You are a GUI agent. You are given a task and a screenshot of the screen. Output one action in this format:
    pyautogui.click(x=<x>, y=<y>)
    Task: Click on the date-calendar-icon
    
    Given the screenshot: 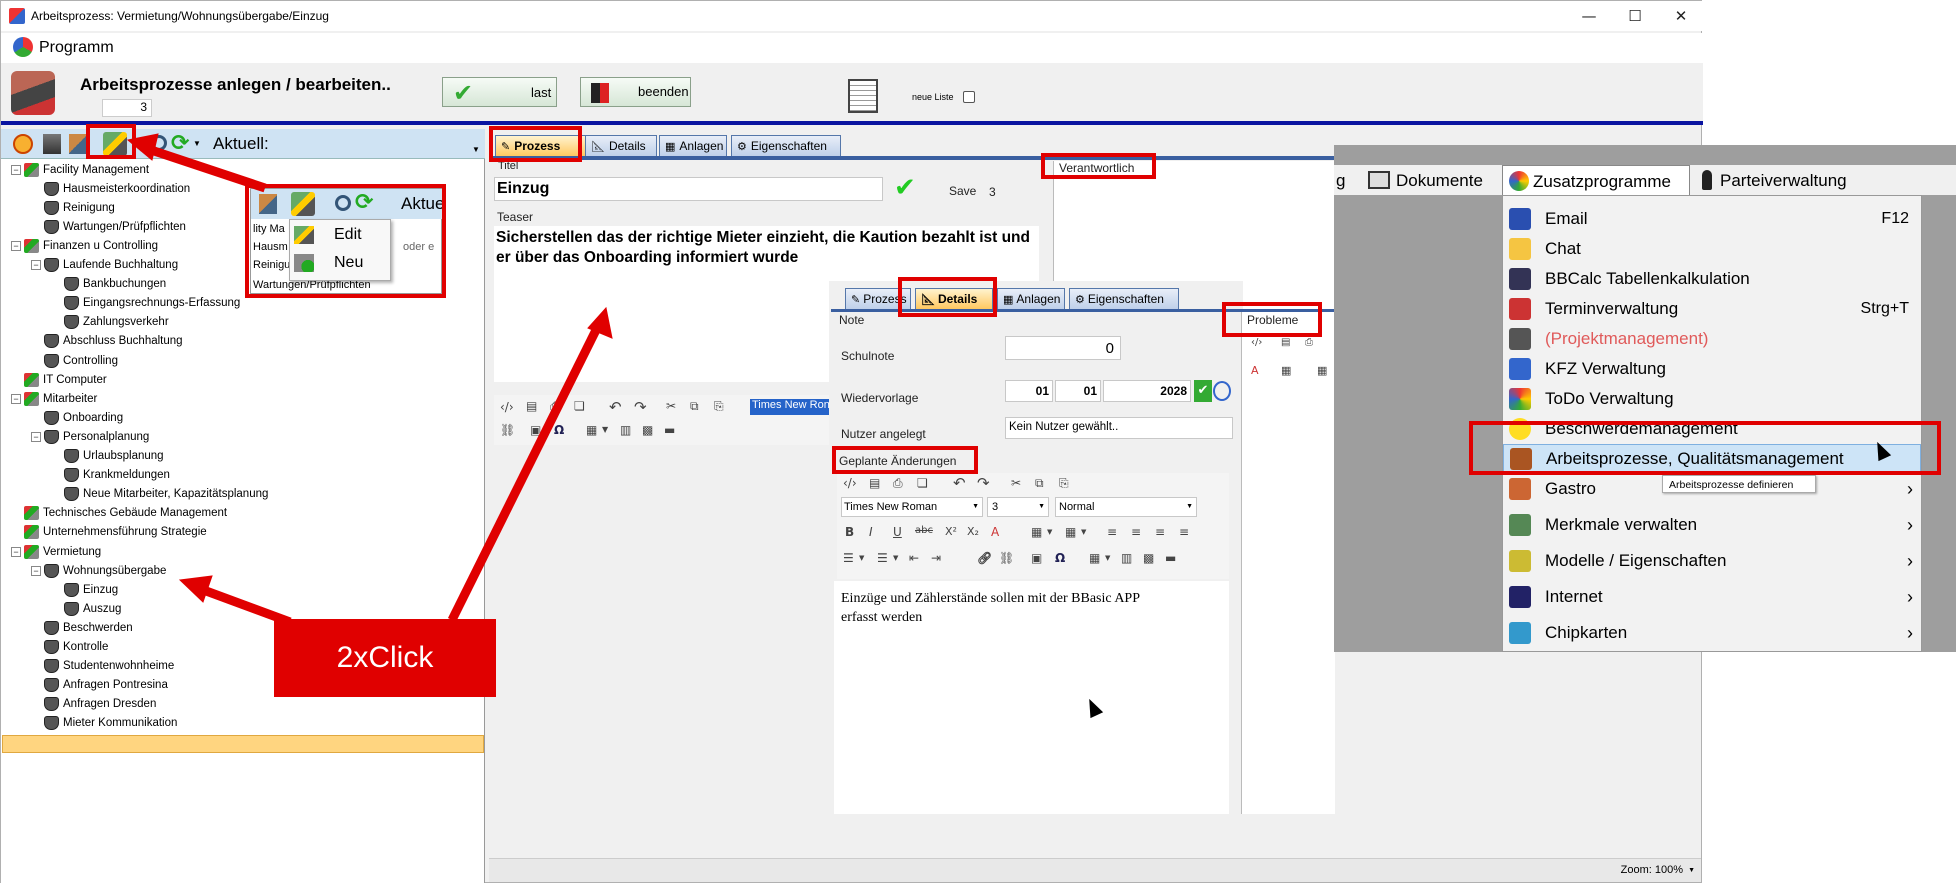 What is the action you would take?
    pyautogui.click(x=1222, y=391)
    